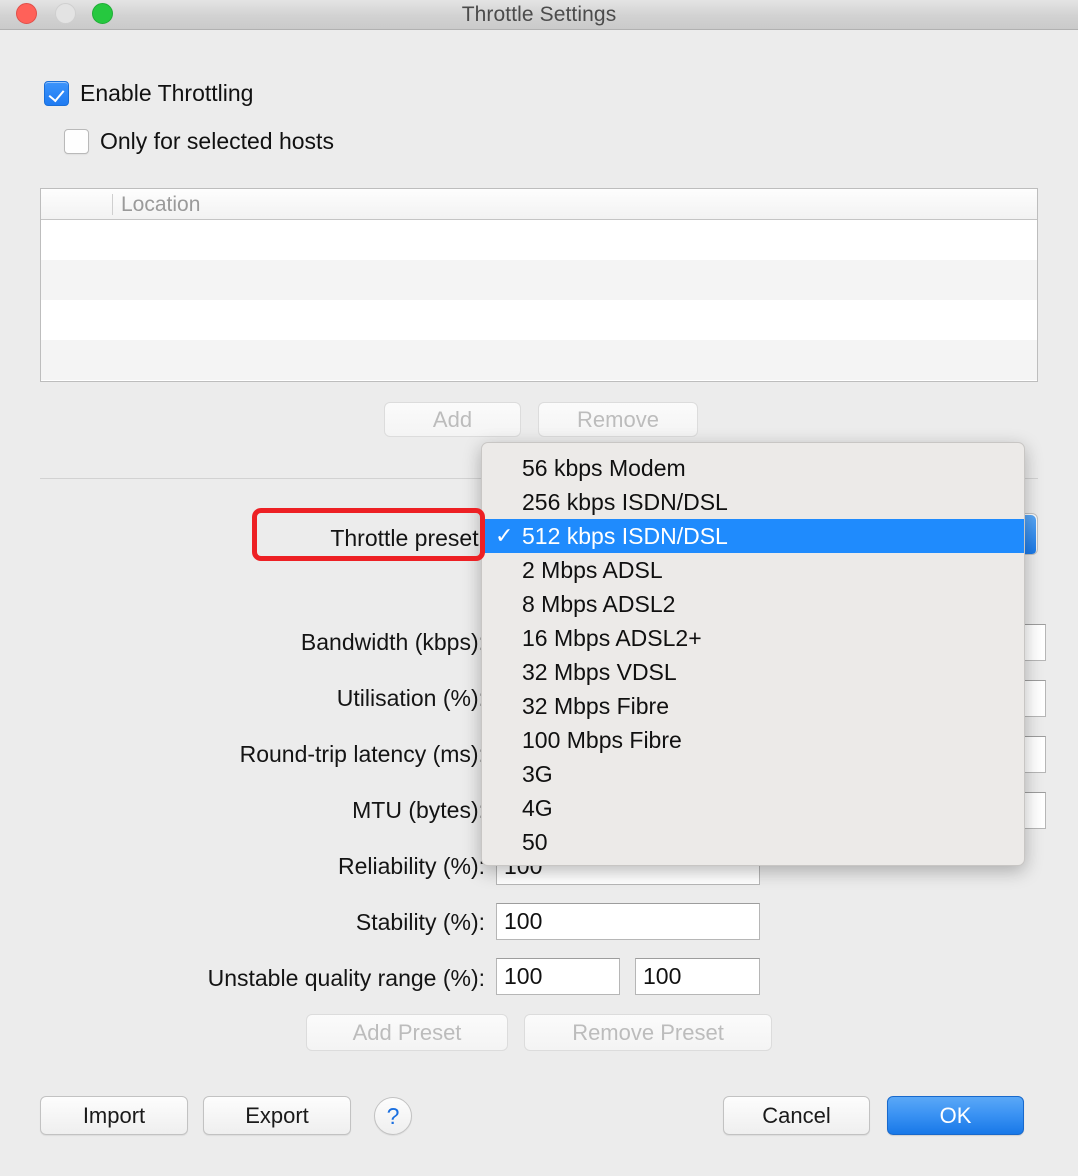 The image size is (1078, 1176). I want to click on bandwidth-label: Bandwidth (kbps):, so click(392, 642).